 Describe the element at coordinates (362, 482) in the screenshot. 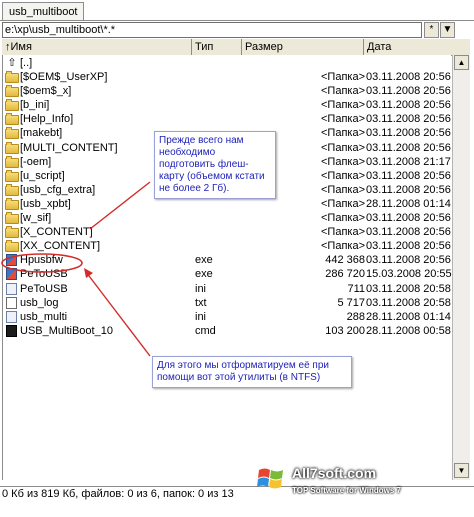

I see `watermark-logo: All7soft.com TOP Software for Windows 7` at that location.